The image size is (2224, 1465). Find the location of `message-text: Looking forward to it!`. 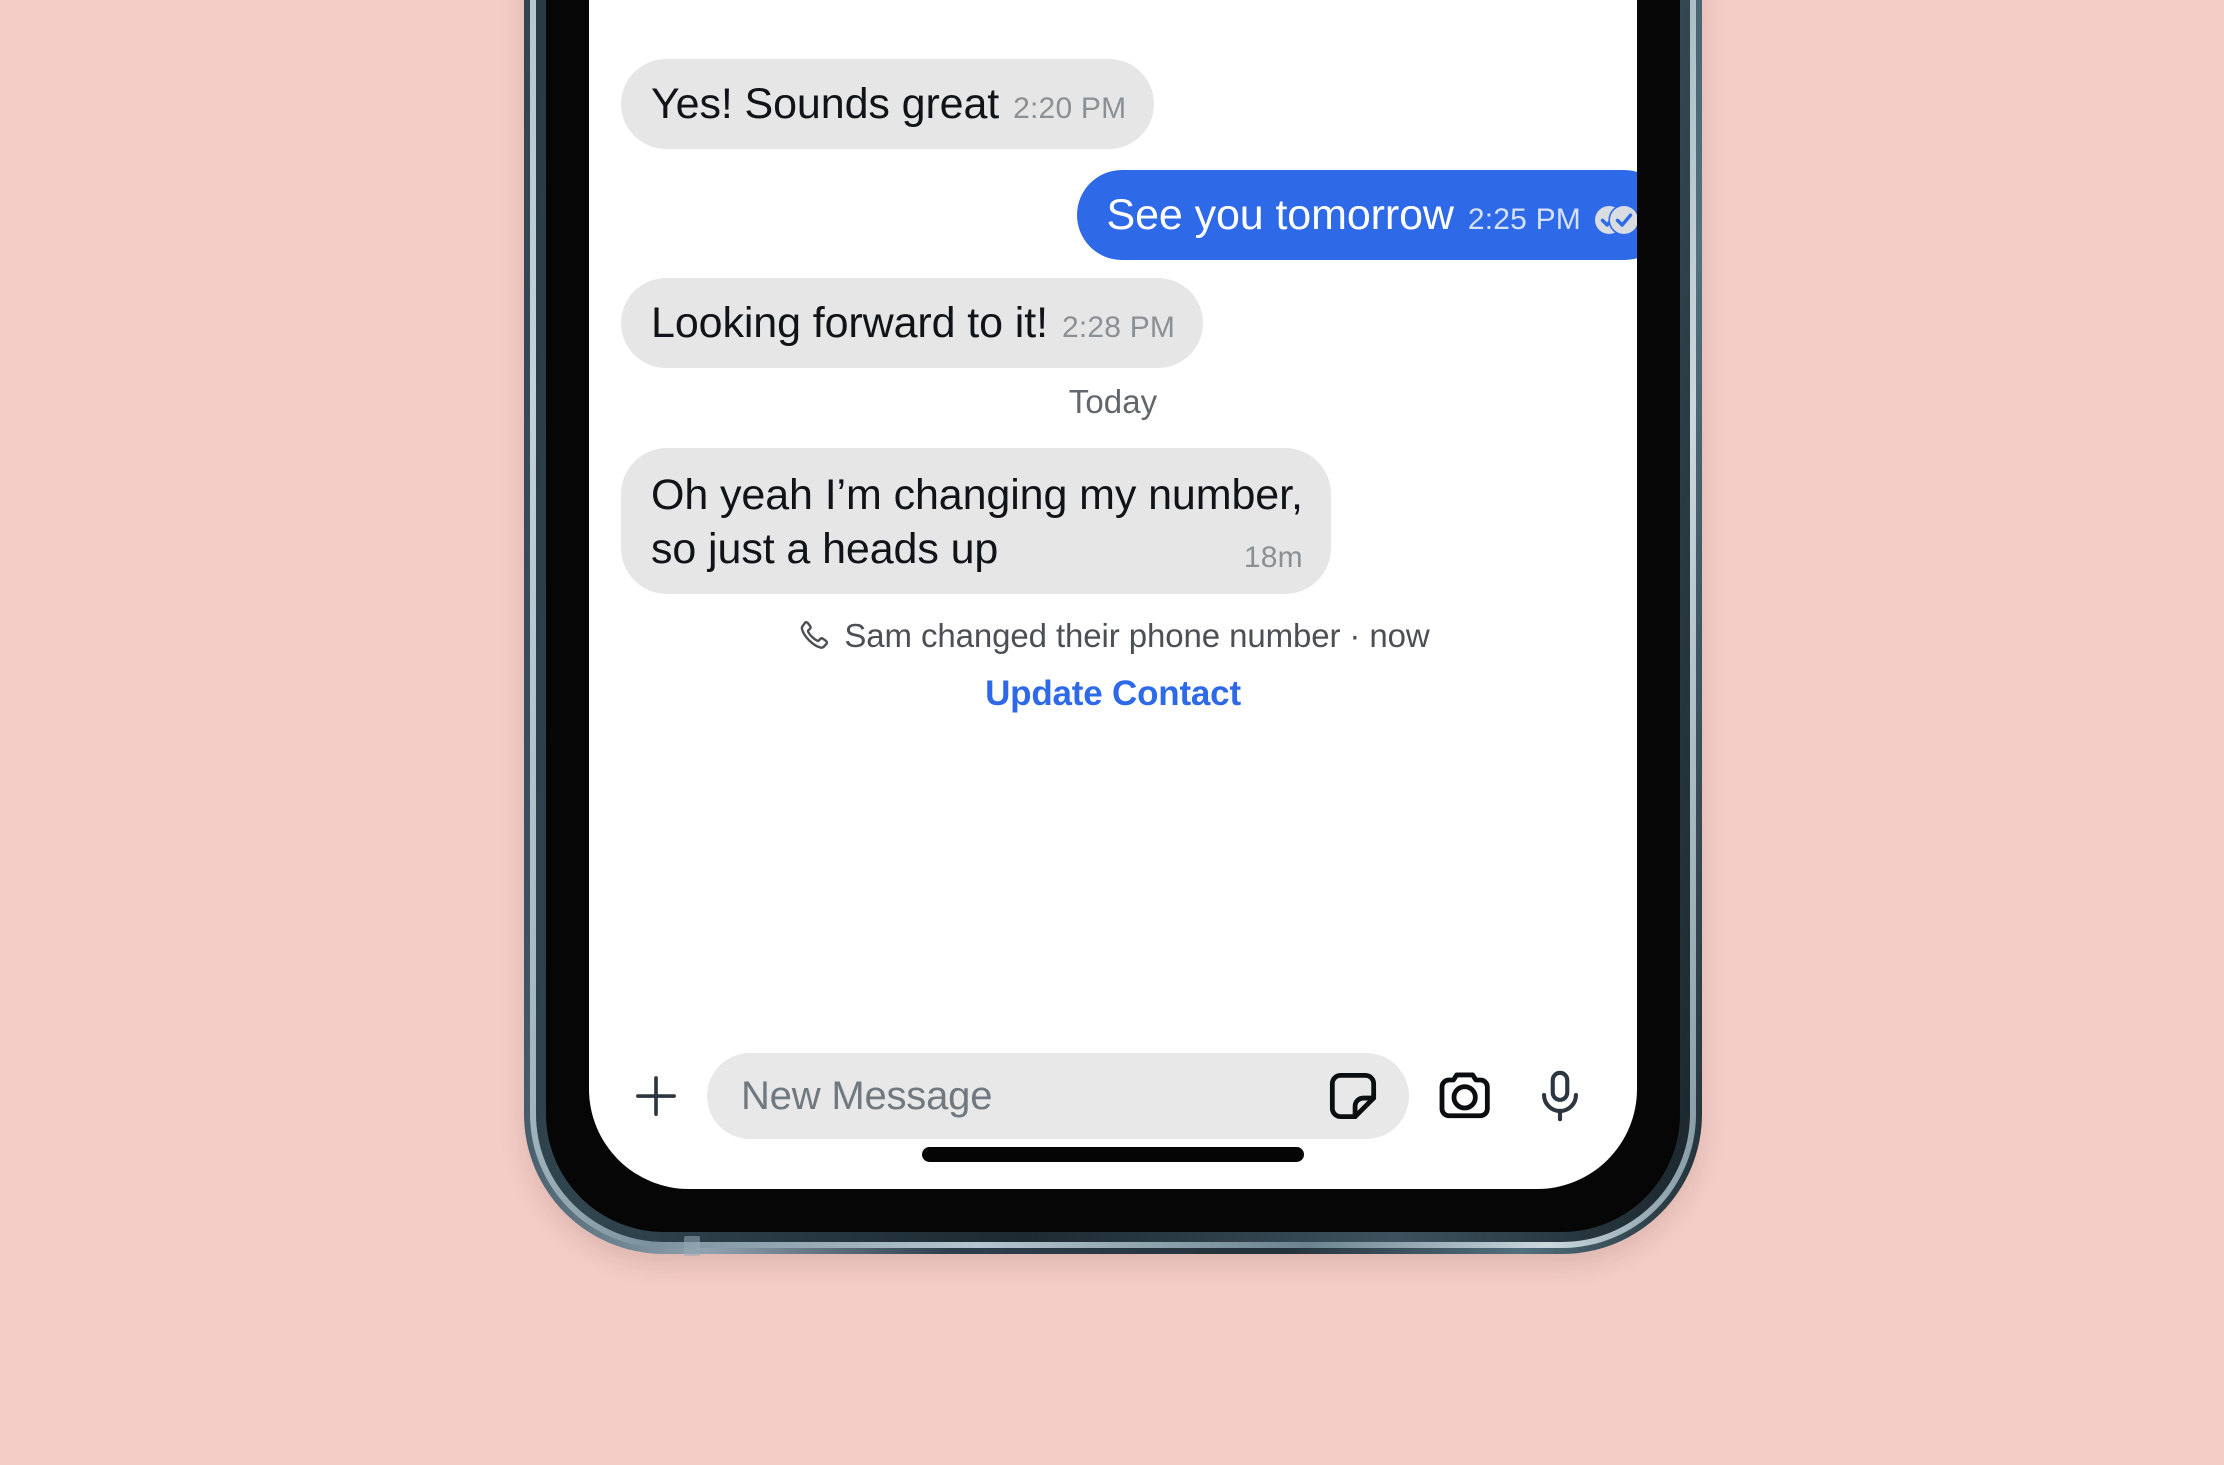

message-text: Looking forward to it! is located at coordinates (849, 323).